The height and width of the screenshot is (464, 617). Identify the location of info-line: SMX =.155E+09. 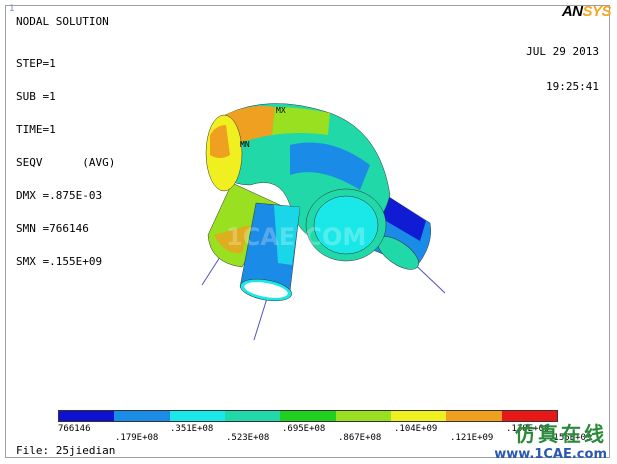
(59, 261).